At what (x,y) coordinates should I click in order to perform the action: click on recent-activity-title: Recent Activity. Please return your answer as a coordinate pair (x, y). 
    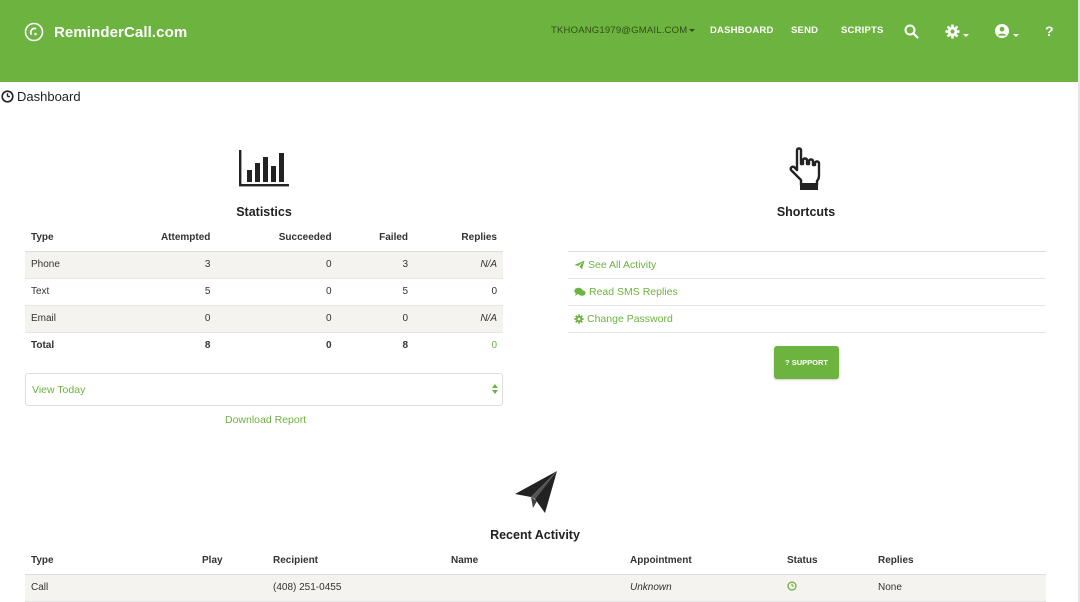
    Looking at the image, I should click on (535, 535).